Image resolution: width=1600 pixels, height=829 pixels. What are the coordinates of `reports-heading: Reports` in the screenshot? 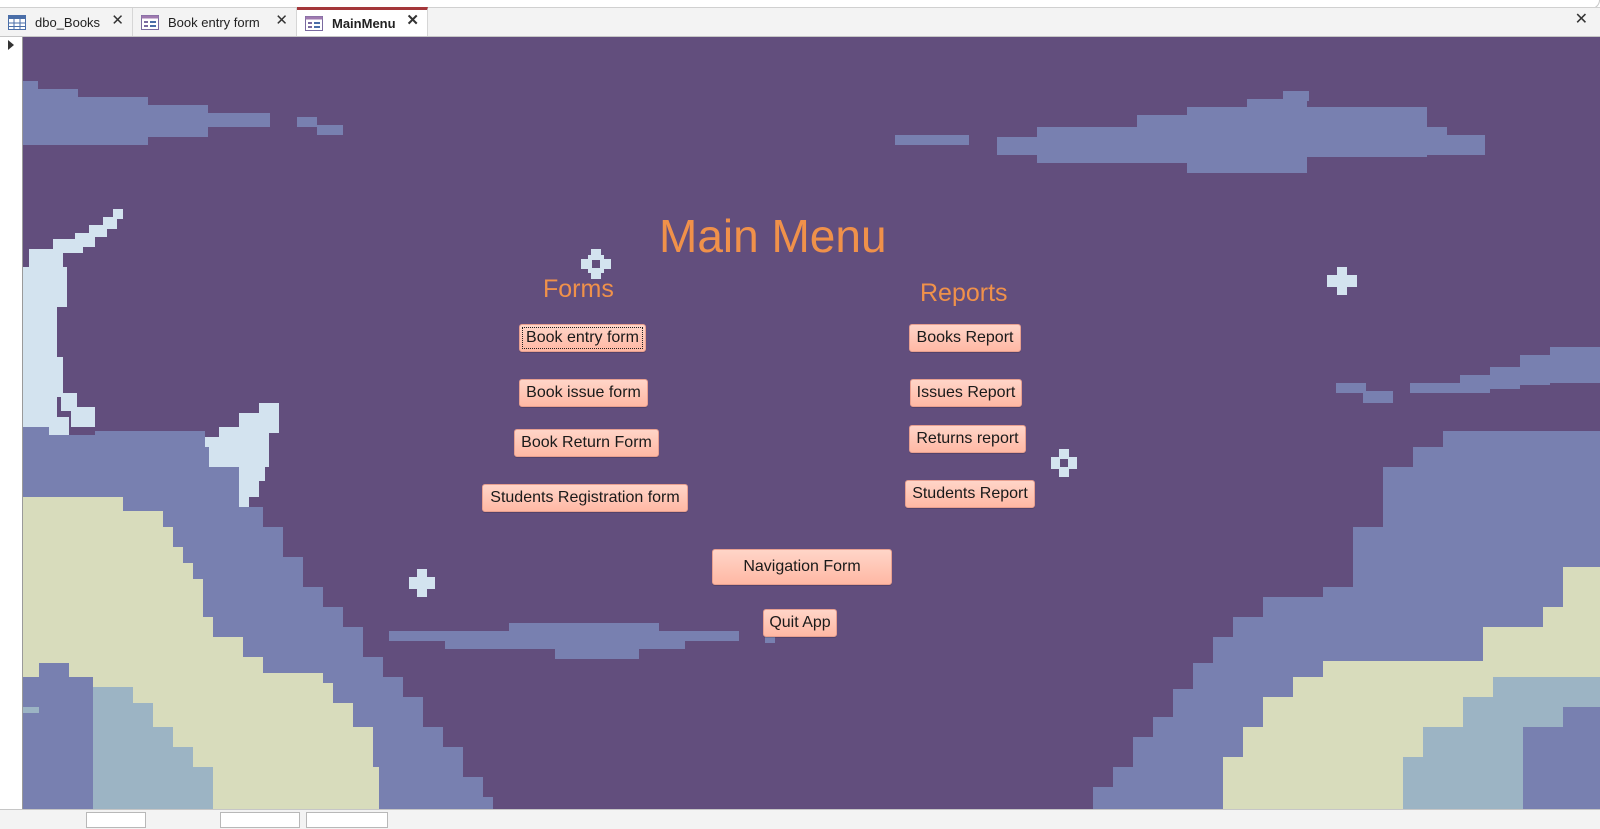 It's located at (964, 293).